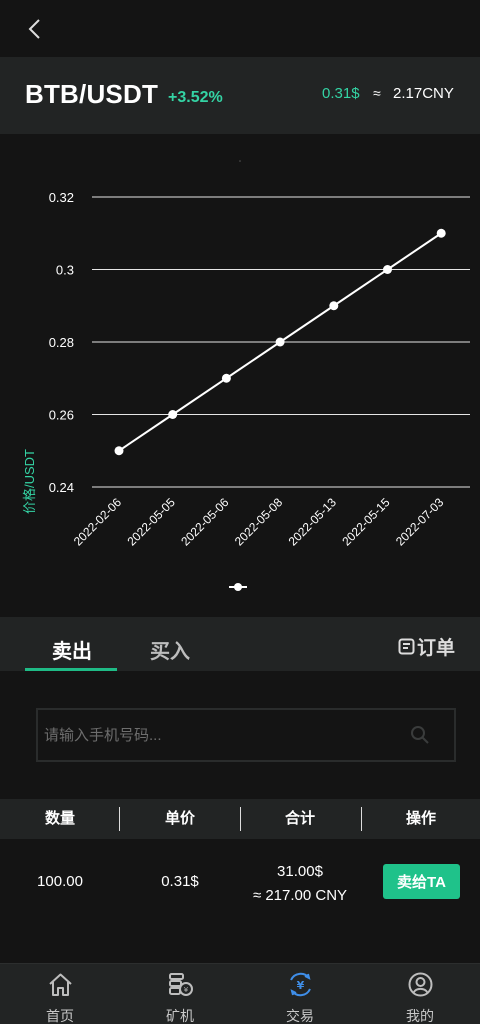 This screenshot has width=480, height=1024. I want to click on chevron-left-icon, so click(35, 29).